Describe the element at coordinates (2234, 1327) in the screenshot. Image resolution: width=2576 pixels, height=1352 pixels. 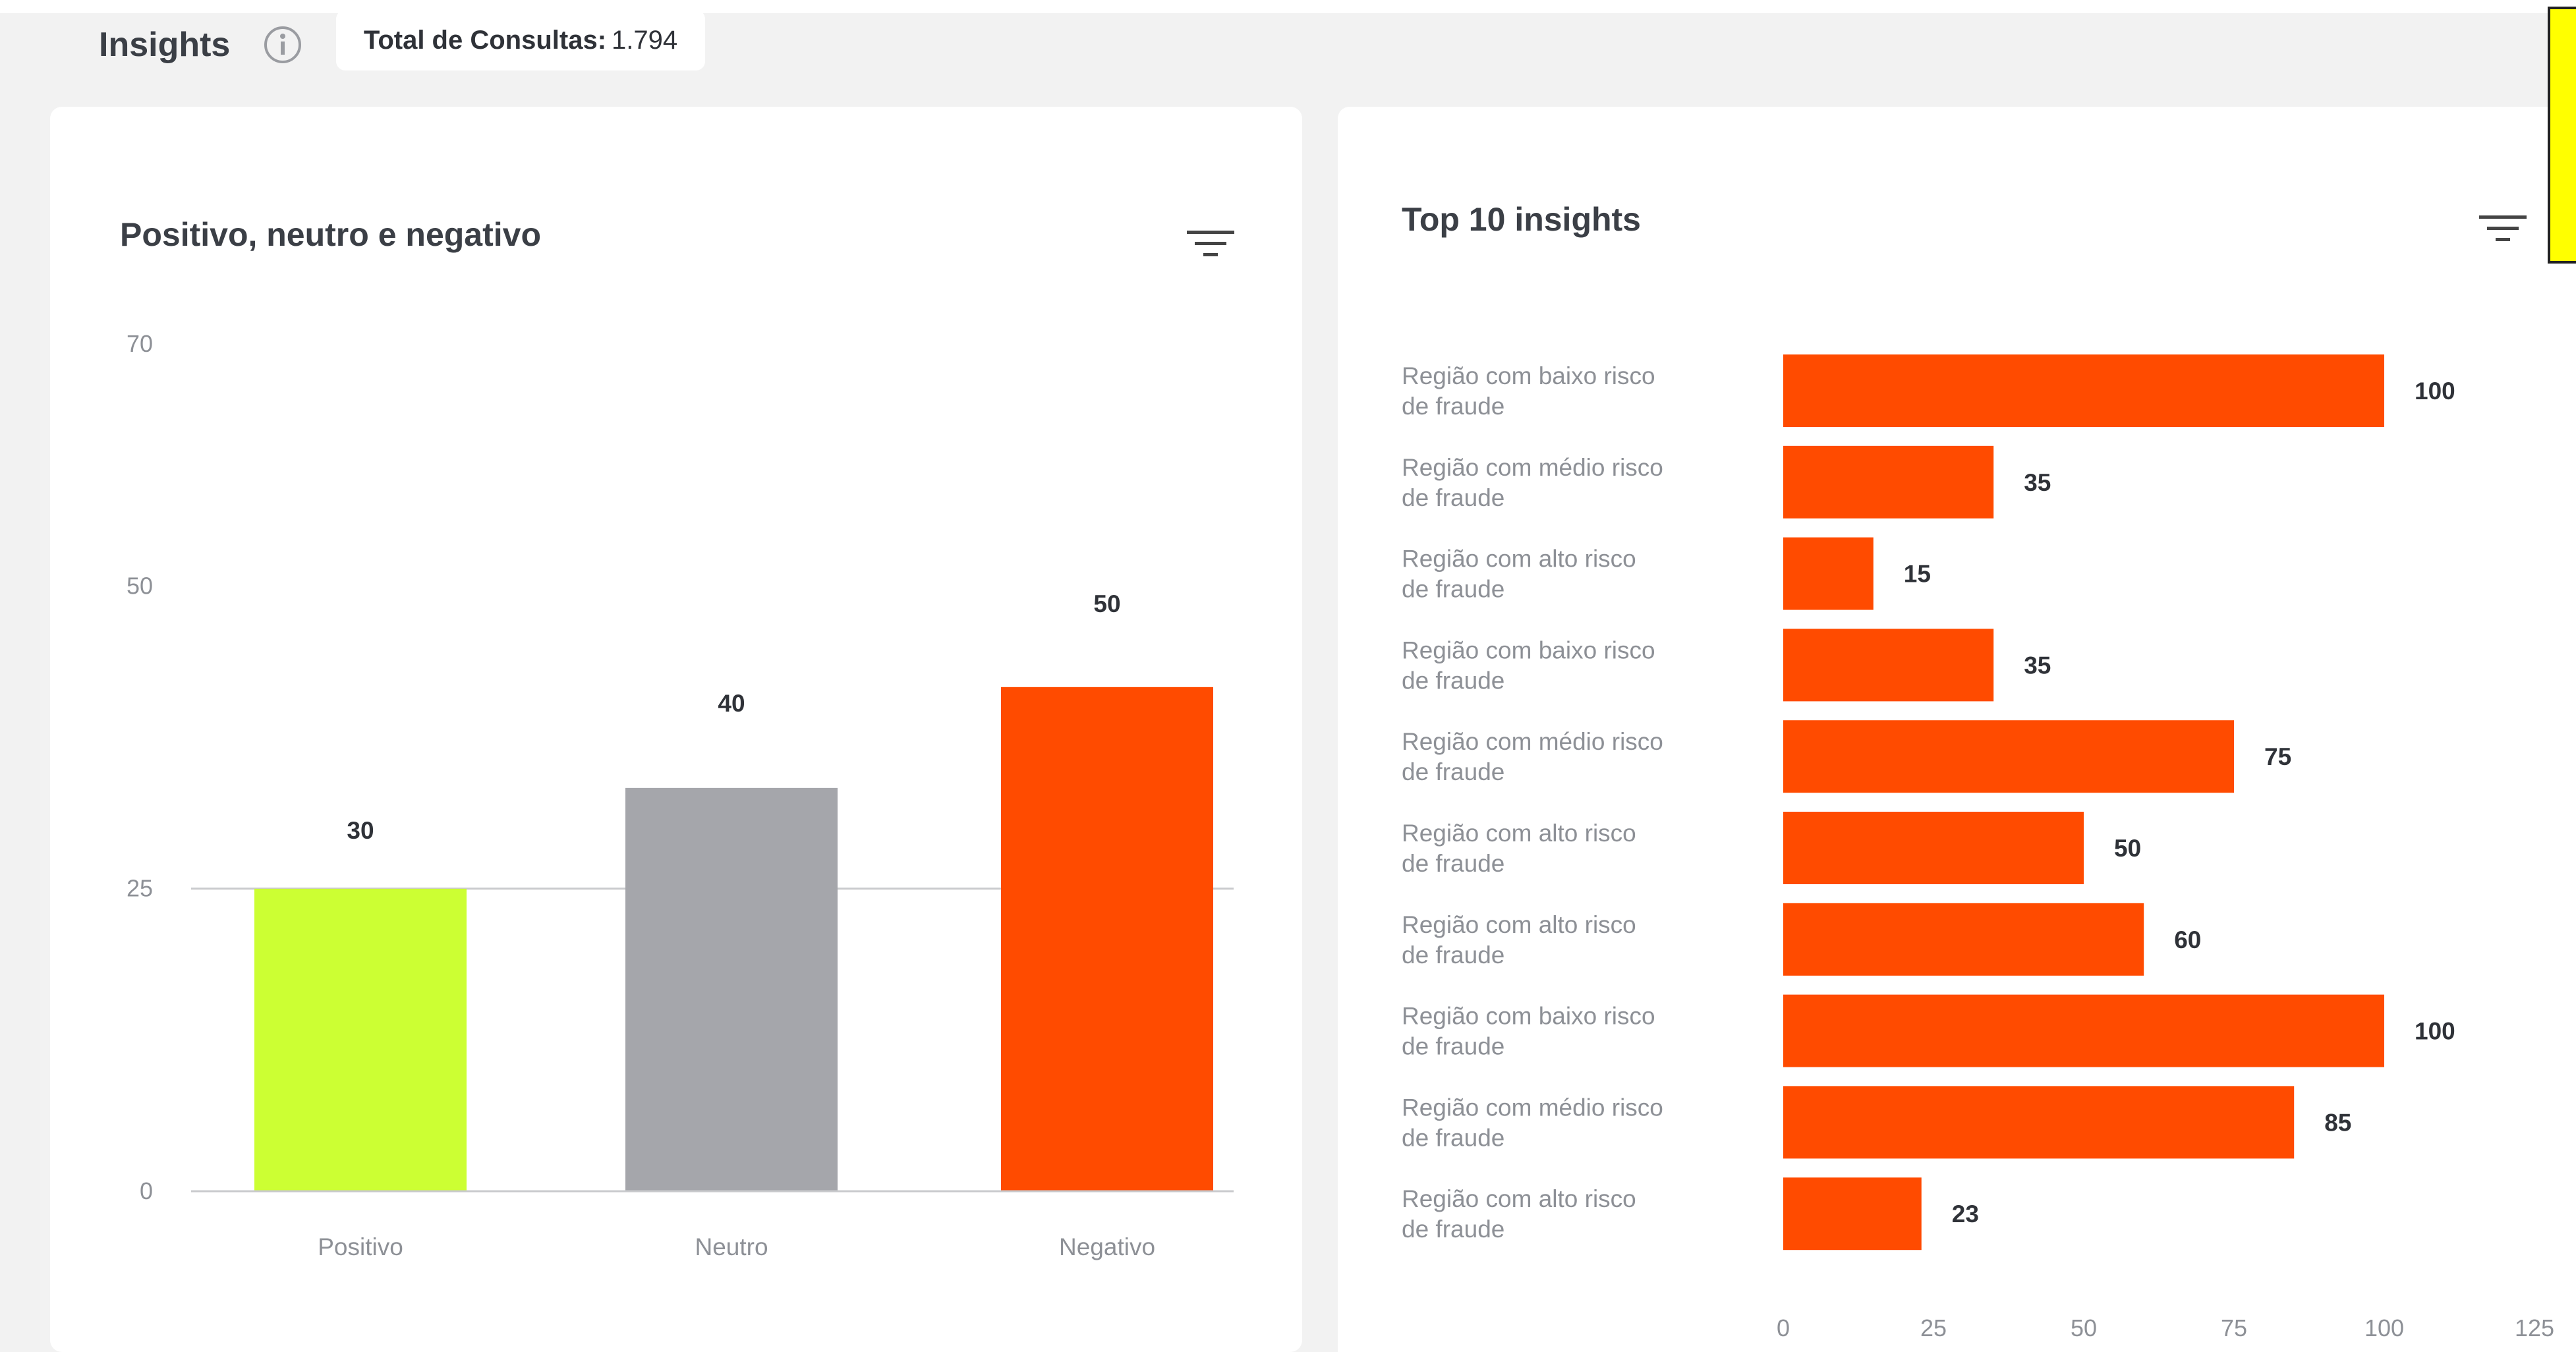
I see `x-tick-label: 75` at that location.